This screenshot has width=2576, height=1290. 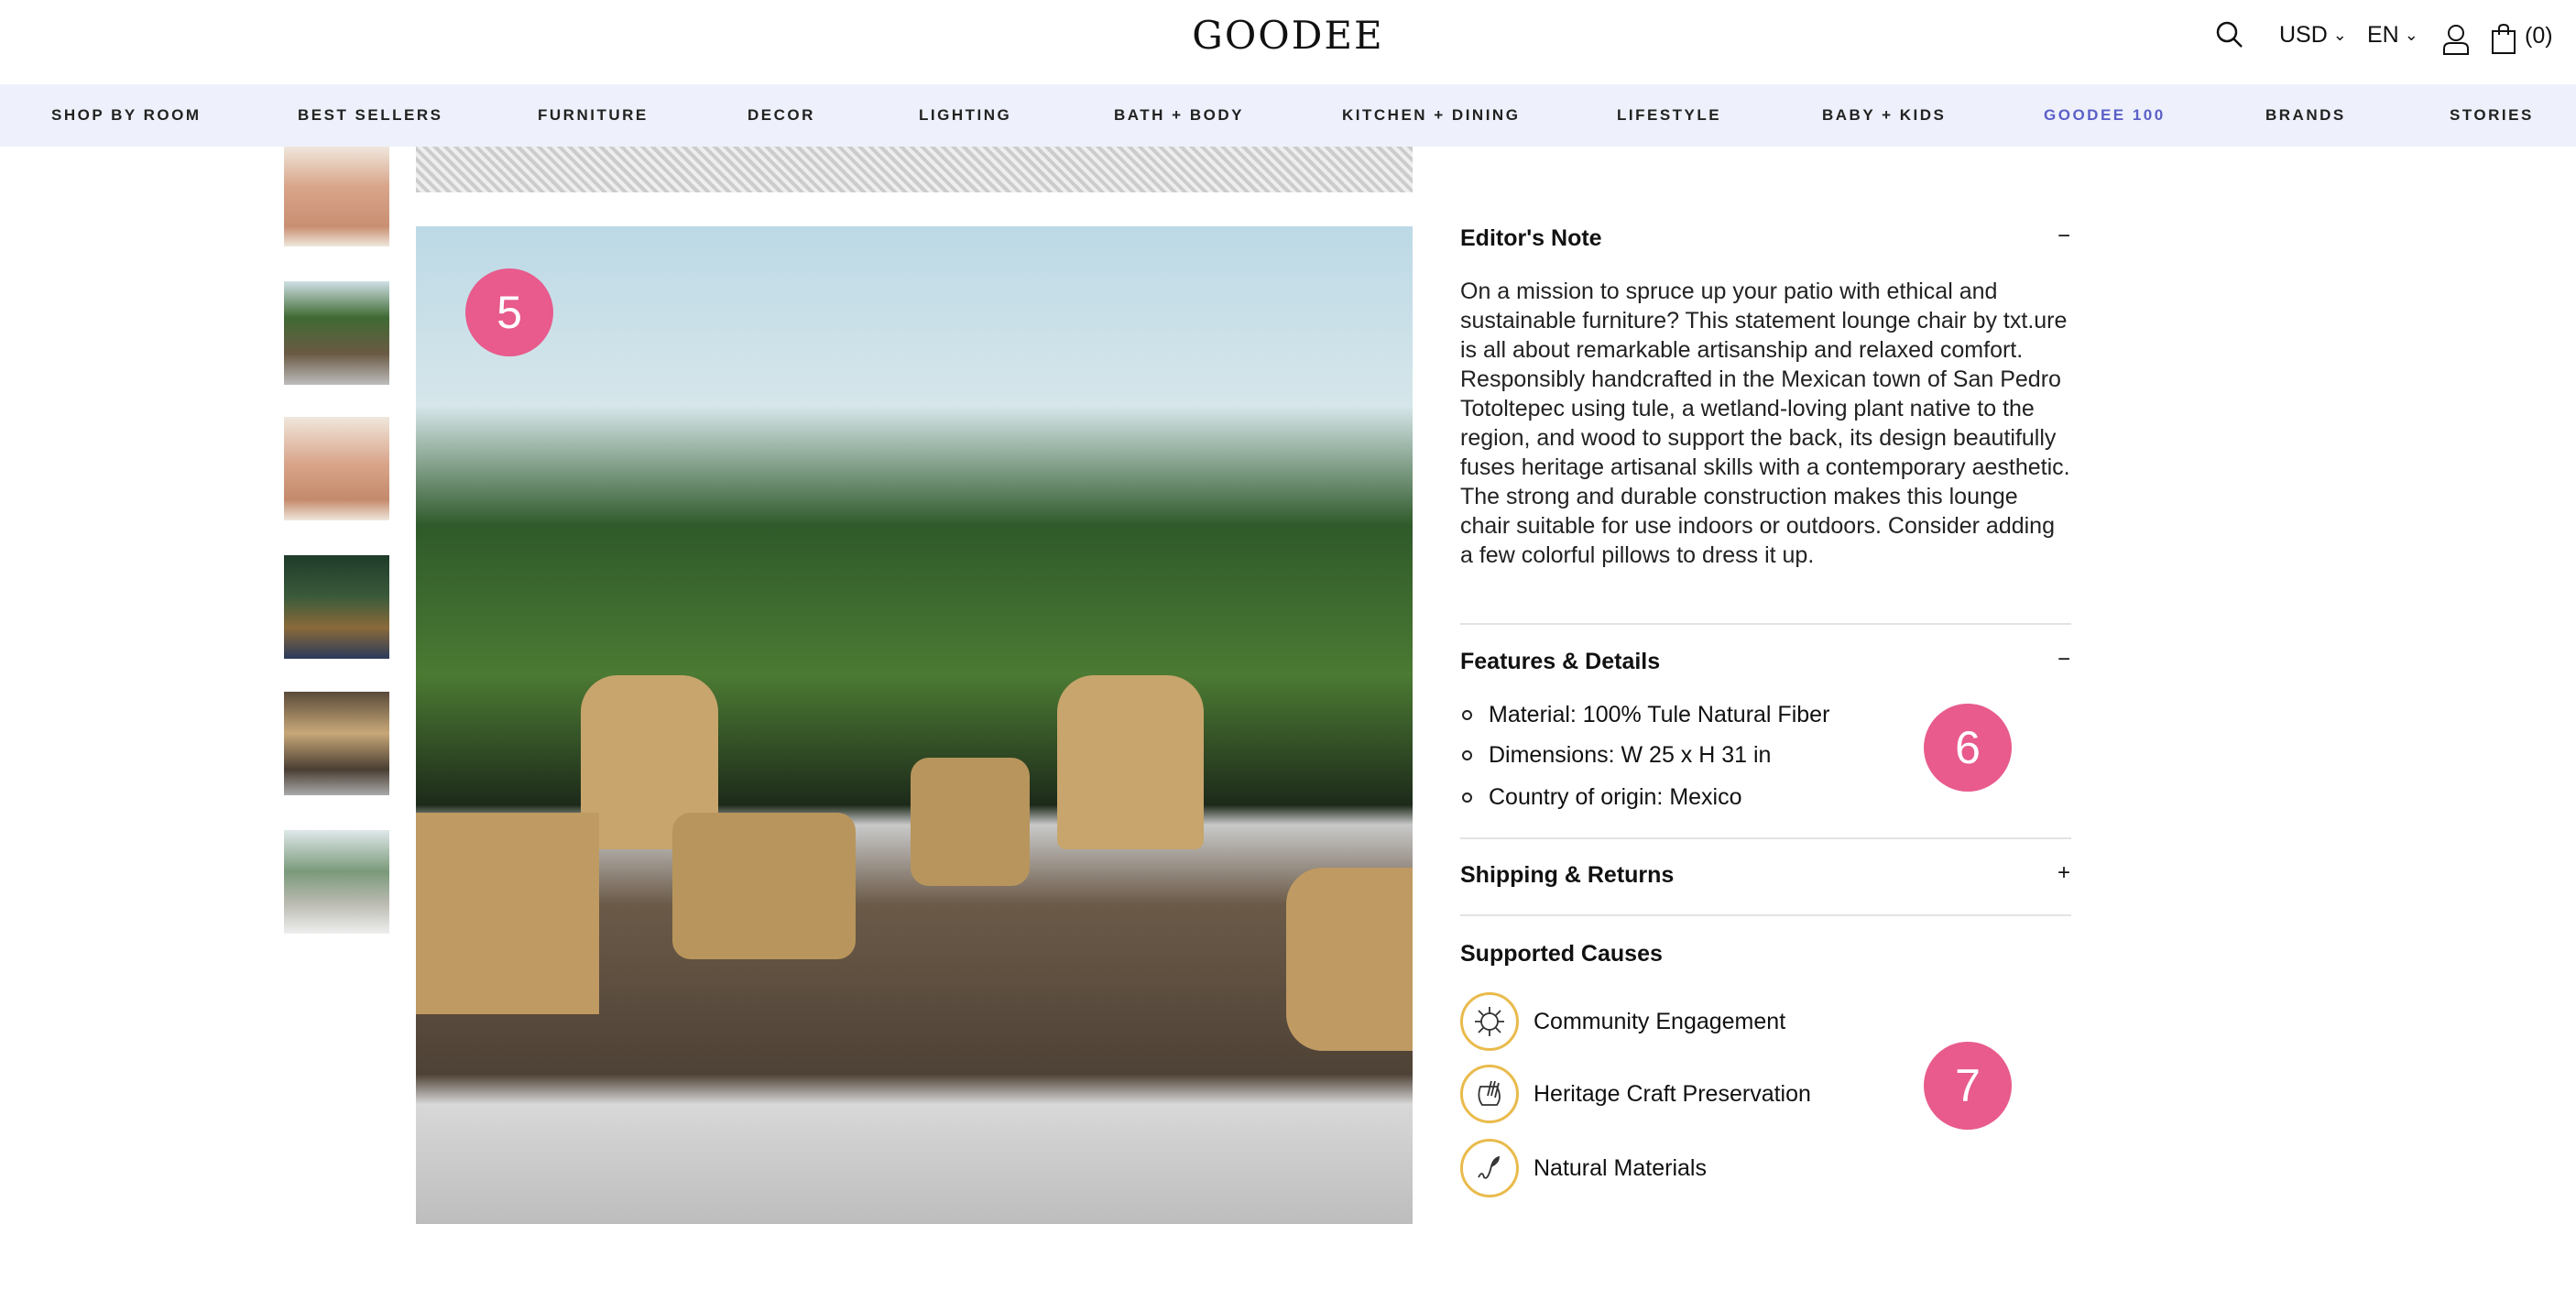 I want to click on features-heading: Features & Details, so click(x=1766, y=662).